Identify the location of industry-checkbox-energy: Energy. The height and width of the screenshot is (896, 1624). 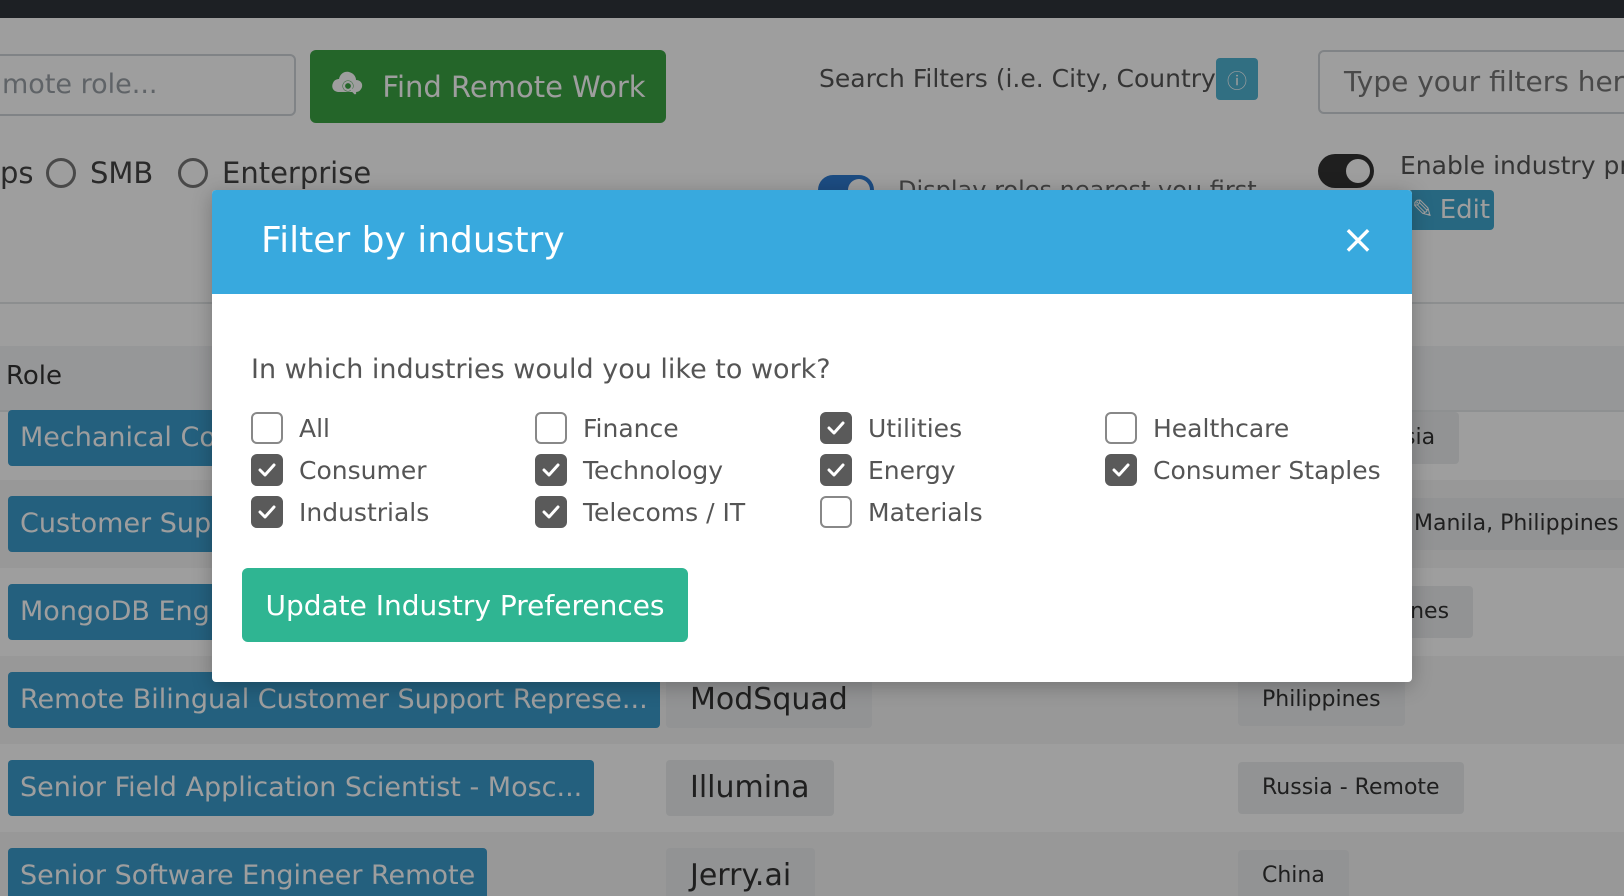
(888, 470).